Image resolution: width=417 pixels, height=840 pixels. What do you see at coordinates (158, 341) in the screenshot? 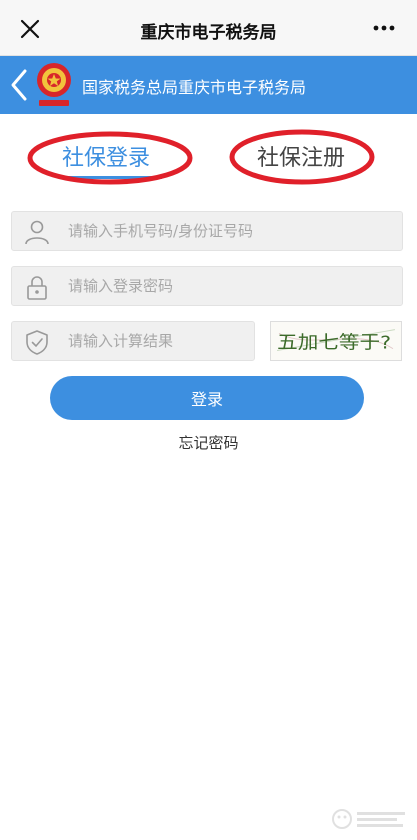
I see `captcha-input` at bounding box center [158, 341].